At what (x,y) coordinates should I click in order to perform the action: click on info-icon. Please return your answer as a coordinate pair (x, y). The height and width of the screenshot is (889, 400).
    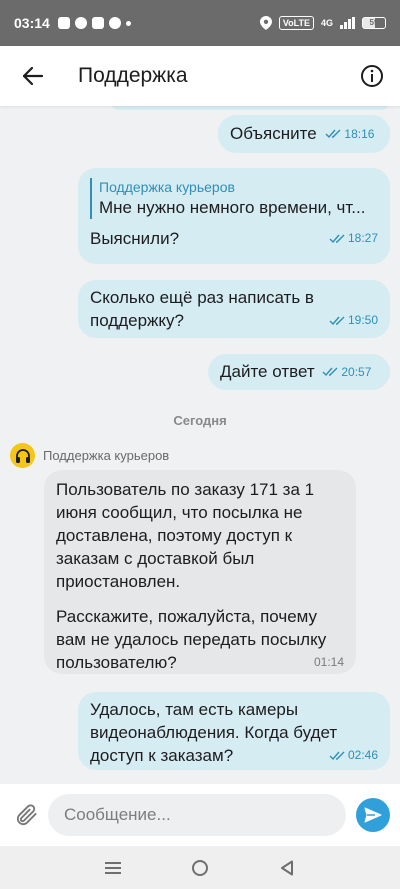
    Looking at the image, I should click on (372, 76).